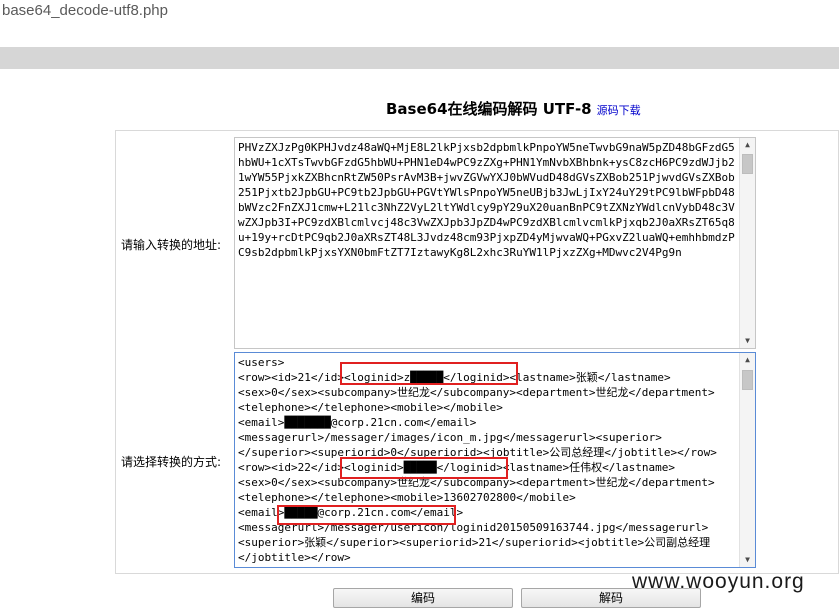 The width and height of the screenshot is (839, 613). I want to click on encode-button: 编码, so click(423, 598).